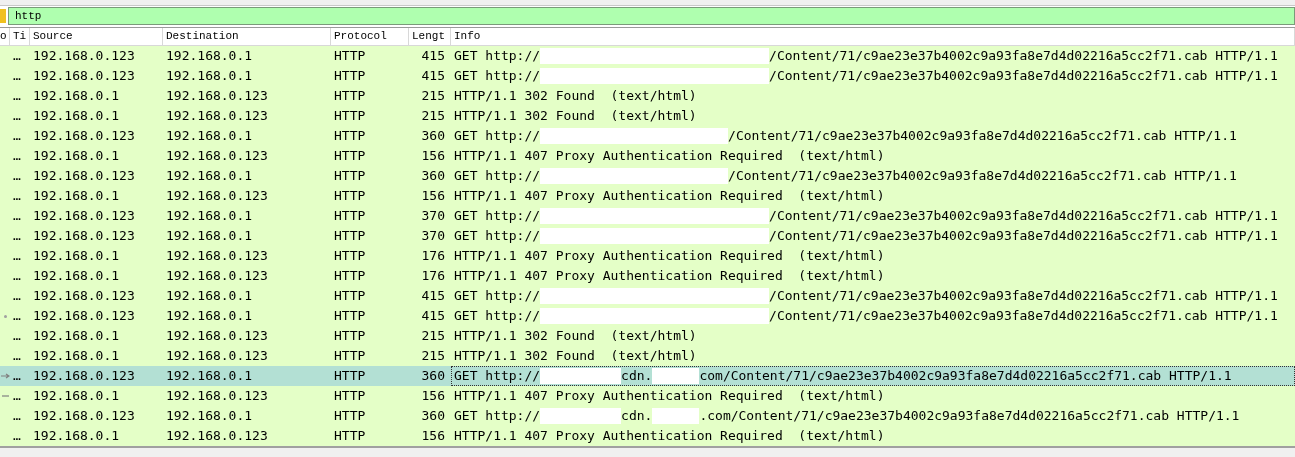 Image resolution: width=1295 pixels, height=457 pixels. I want to click on packet-row: … 192.168.0.123 192.168.0.1 HTTP 360 GET http:// cdn. .com/Content/71/c9ae23e37b4002c9a93fa8e7d4d02216a5cc2f71.cab HTTP/1.1, so click(647, 416).